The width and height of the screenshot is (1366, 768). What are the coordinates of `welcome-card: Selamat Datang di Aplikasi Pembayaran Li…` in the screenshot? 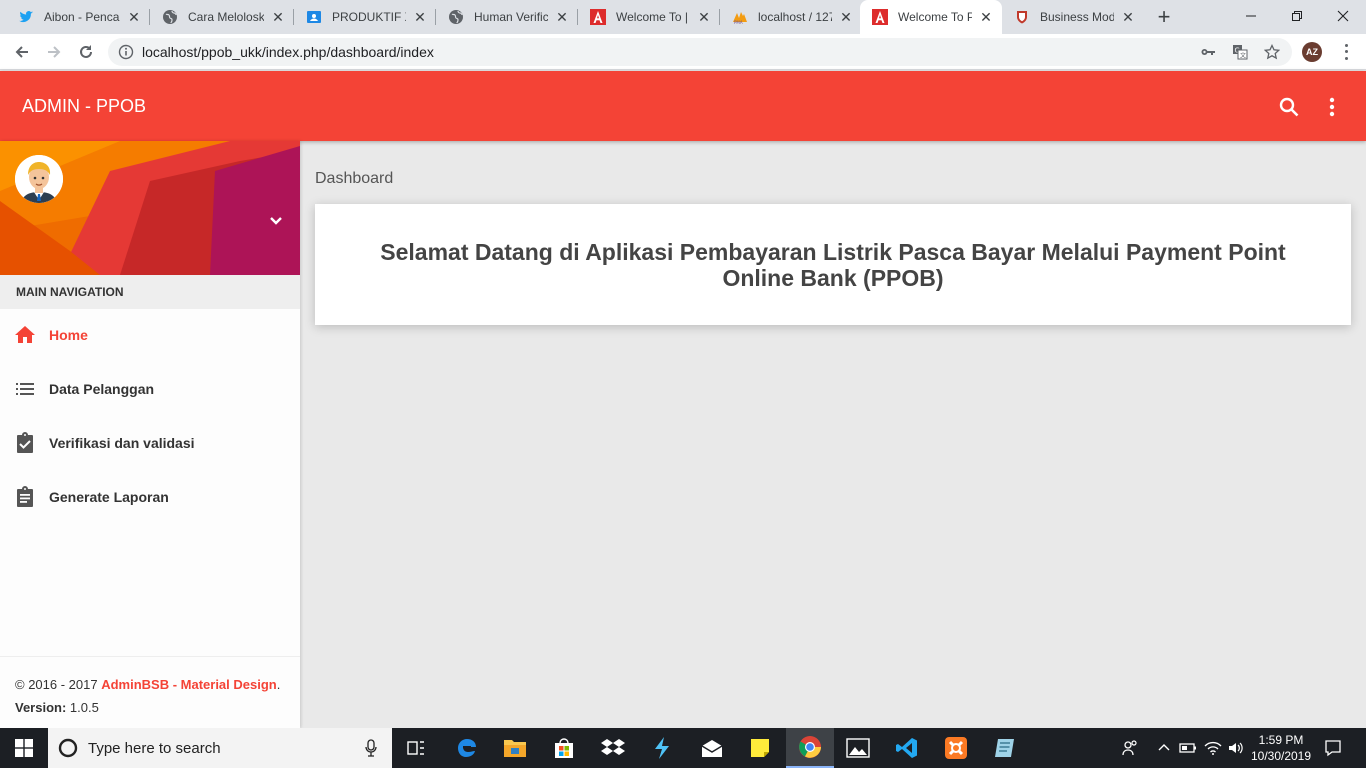 It's located at (833, 264).